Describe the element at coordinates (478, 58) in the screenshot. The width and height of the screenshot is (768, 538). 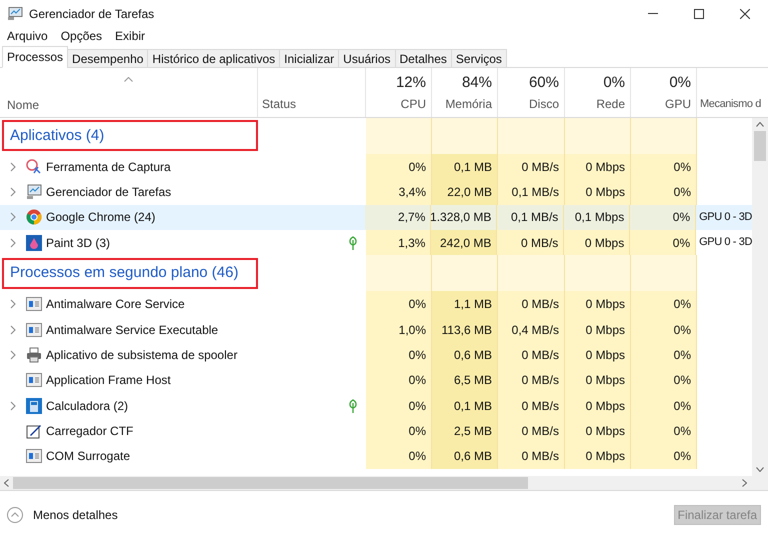
I see `tab: Serviços` at that location.